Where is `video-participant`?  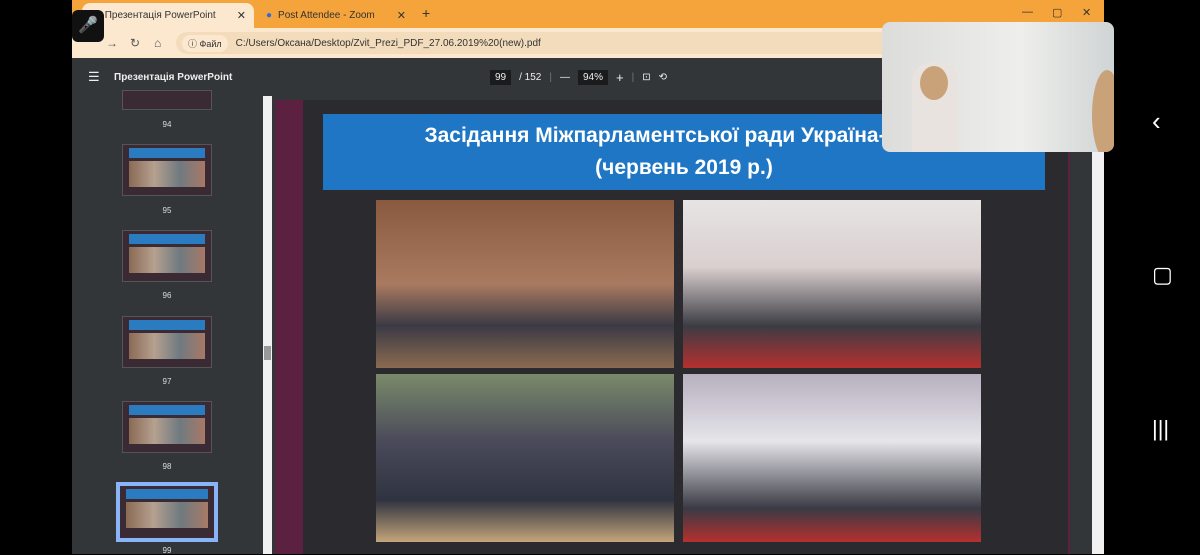
video-participant is located at coordinates (998, 87).